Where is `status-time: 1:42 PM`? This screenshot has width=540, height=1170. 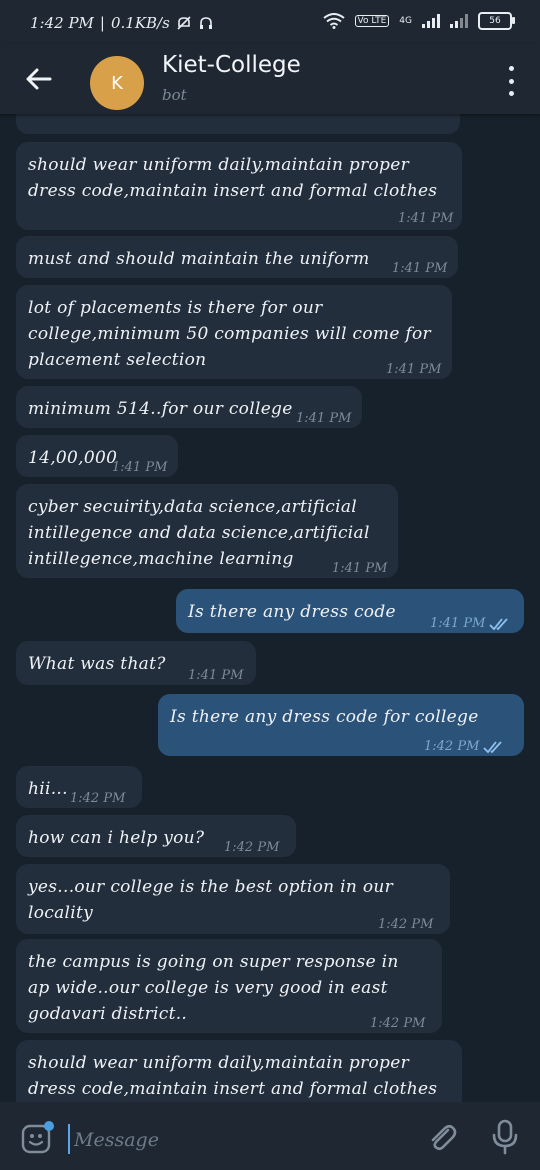
status-time: 1:42 PM is located at coordinates (62, 23).